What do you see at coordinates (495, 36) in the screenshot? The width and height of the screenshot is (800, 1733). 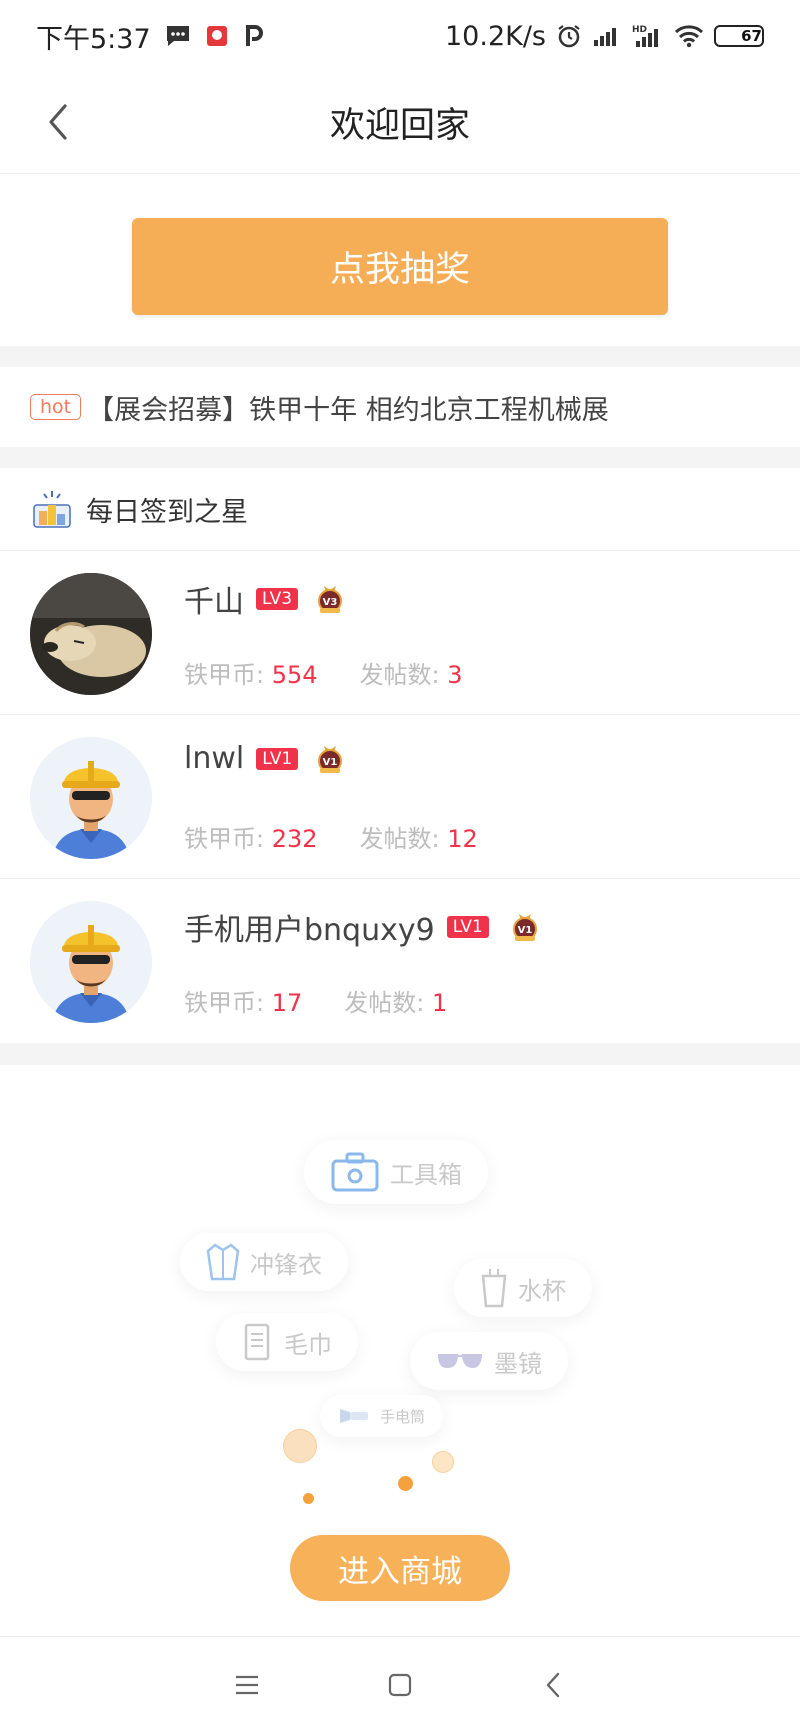 I see `net-speed: 10.2K/s` at bounding box center [495, 36].